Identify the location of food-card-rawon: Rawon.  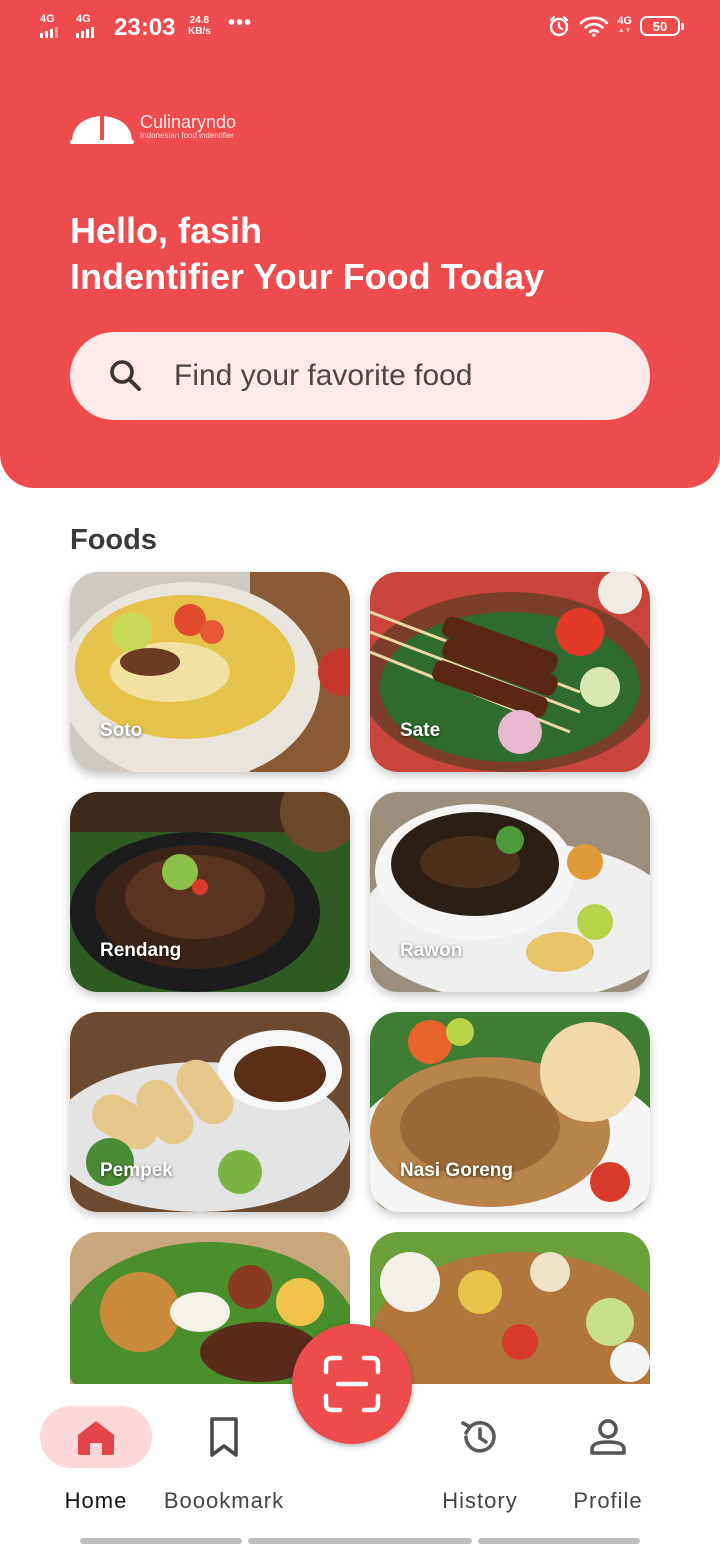
(510, 892).